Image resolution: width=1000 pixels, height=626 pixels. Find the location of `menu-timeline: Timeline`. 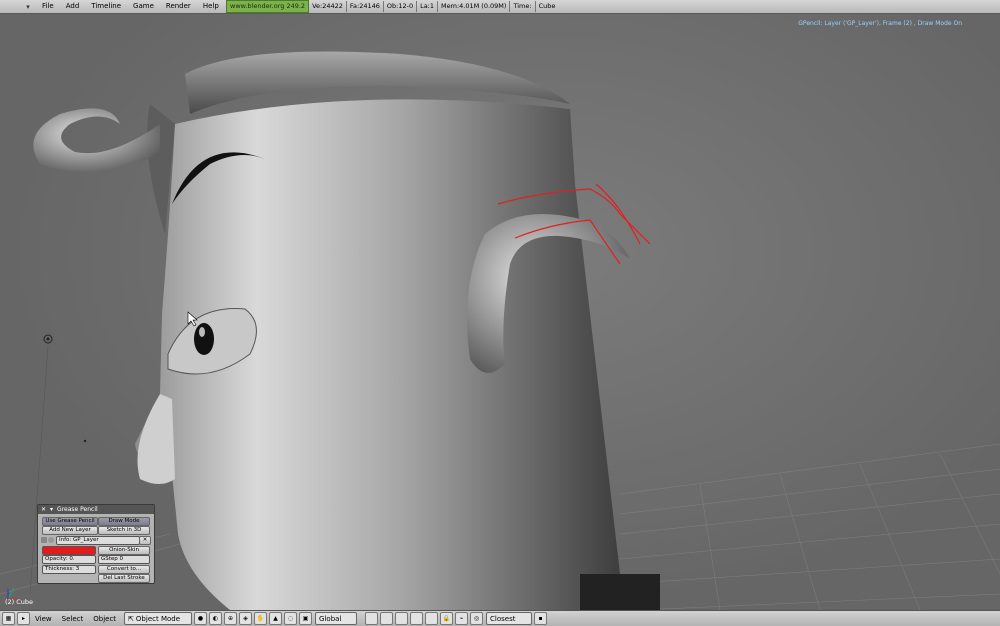

menu-timeline: Timeline is located at coordinates (106, 6).